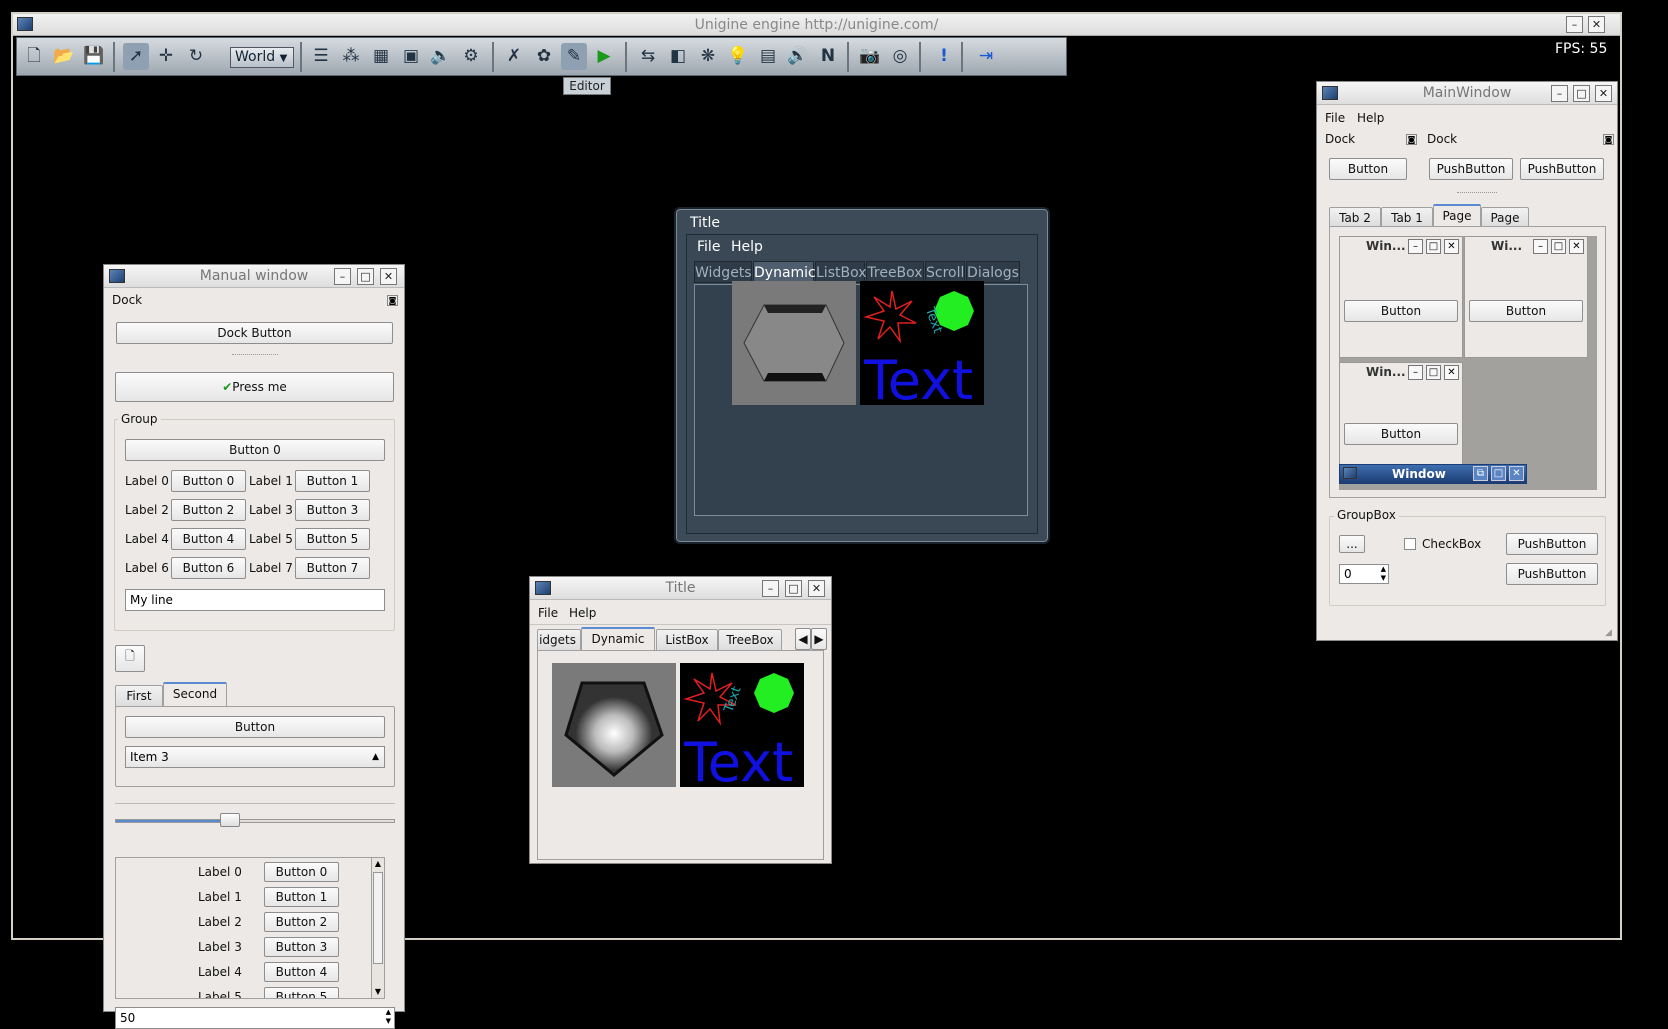  Describe the element at coordinates (230, 820) in the screenshot. I see `slider-handle` at that location.